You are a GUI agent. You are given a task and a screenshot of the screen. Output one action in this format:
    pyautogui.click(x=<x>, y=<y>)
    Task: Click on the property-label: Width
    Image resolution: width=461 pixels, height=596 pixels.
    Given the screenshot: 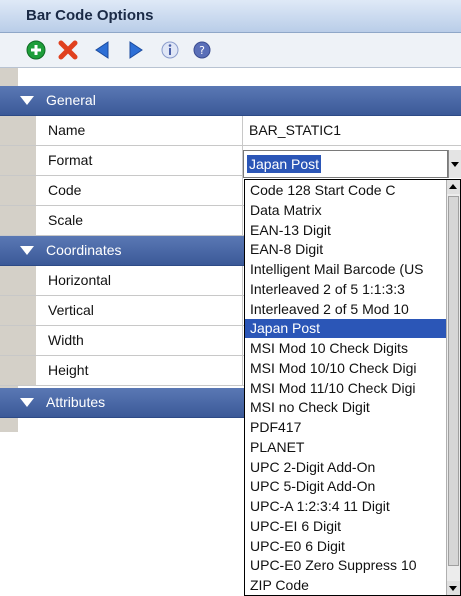 What is the action you would take?
    pyautogui.click(x=66, y=340)
    